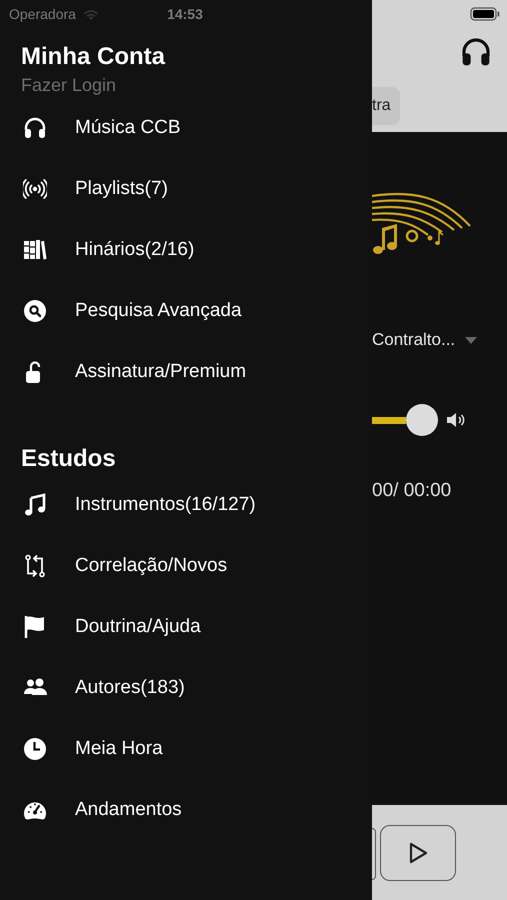 This screenshot has width=507, height=900. I want to click on menu-item: Assinatura/Premium, so click(186, 371).